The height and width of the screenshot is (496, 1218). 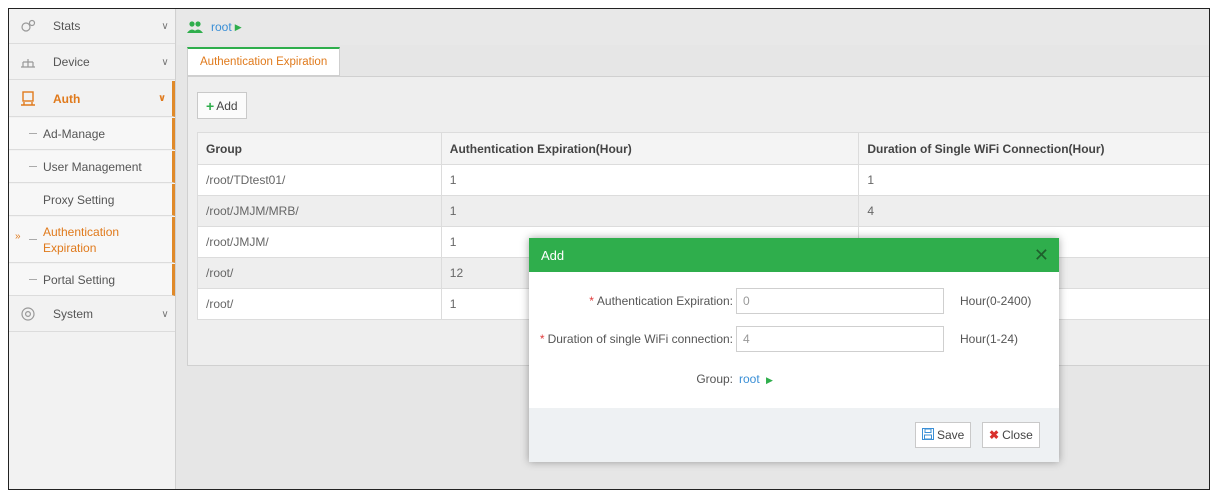 What do you see at coordinates (951, 435) in the screenshot?
I see `save-button-label: Save` at bounding box center [951, 435].